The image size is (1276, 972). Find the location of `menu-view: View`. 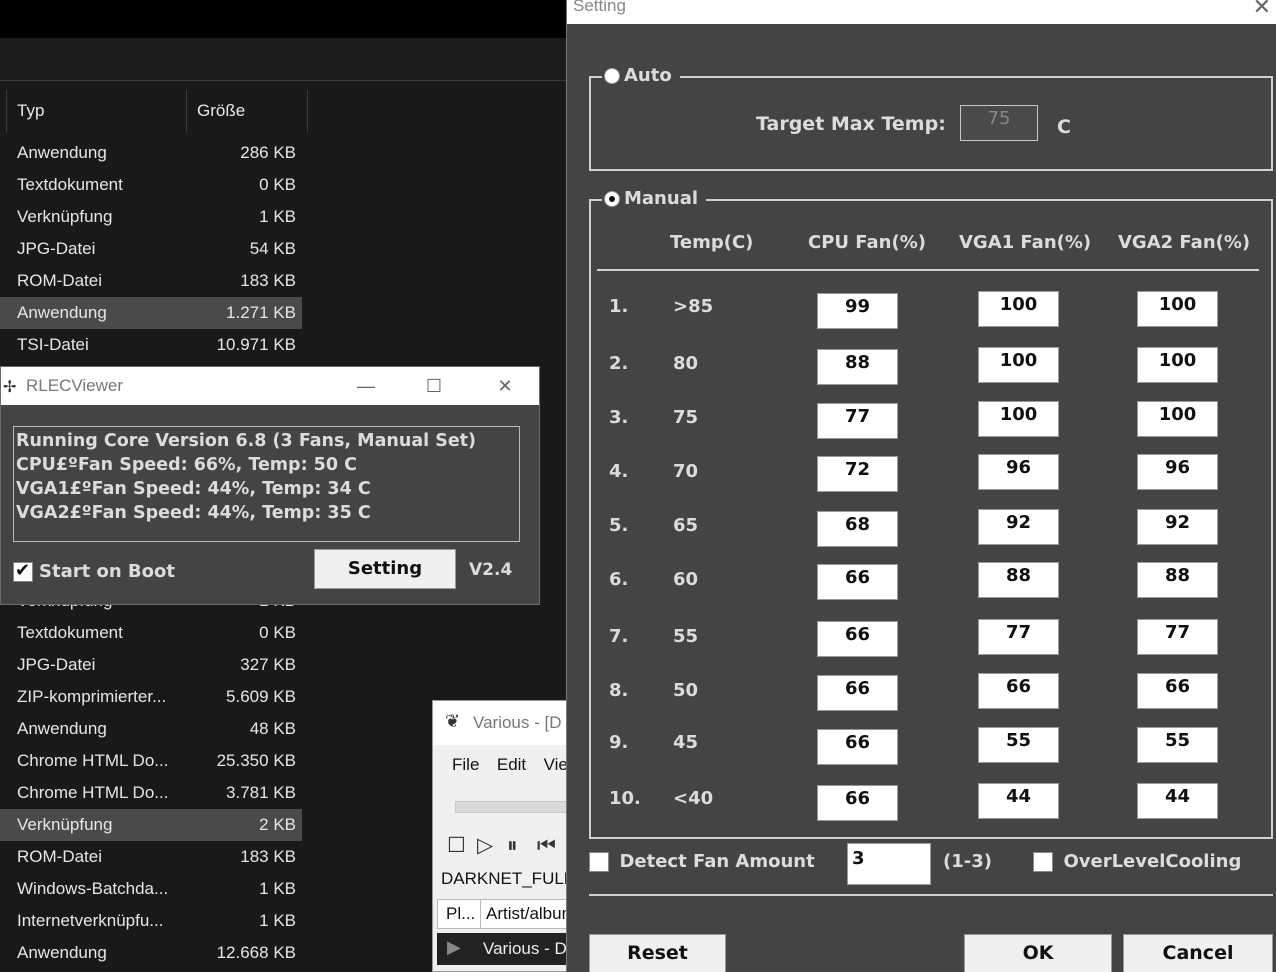

menu-view: View is located at coordinates (555, 765).